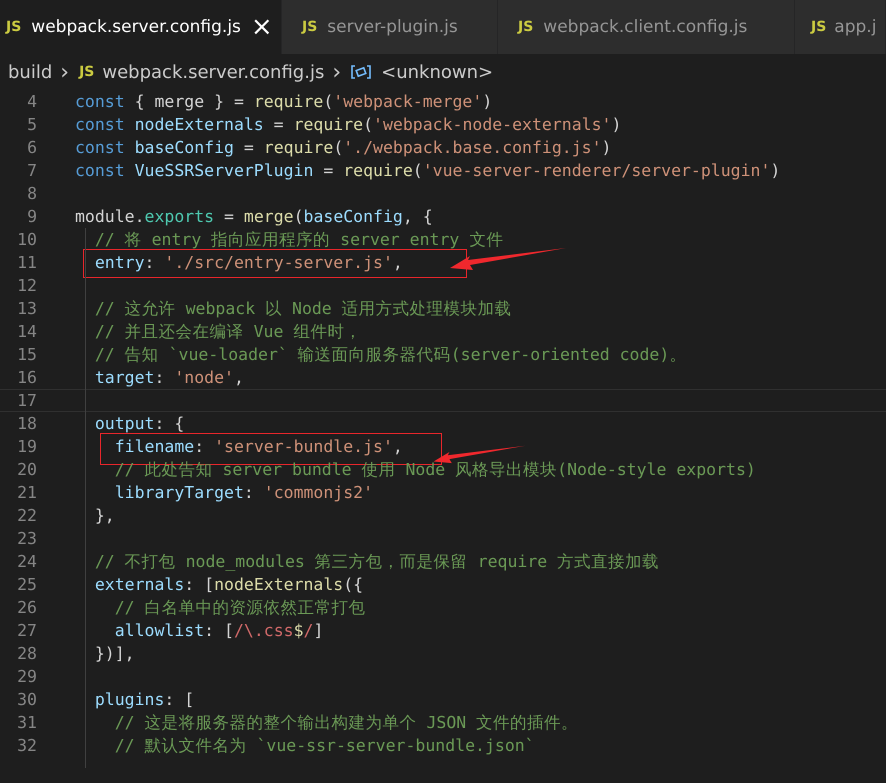  Describe the element at coordinates (31, 193) in the screenshot. I see `line-number: 8` at that location.